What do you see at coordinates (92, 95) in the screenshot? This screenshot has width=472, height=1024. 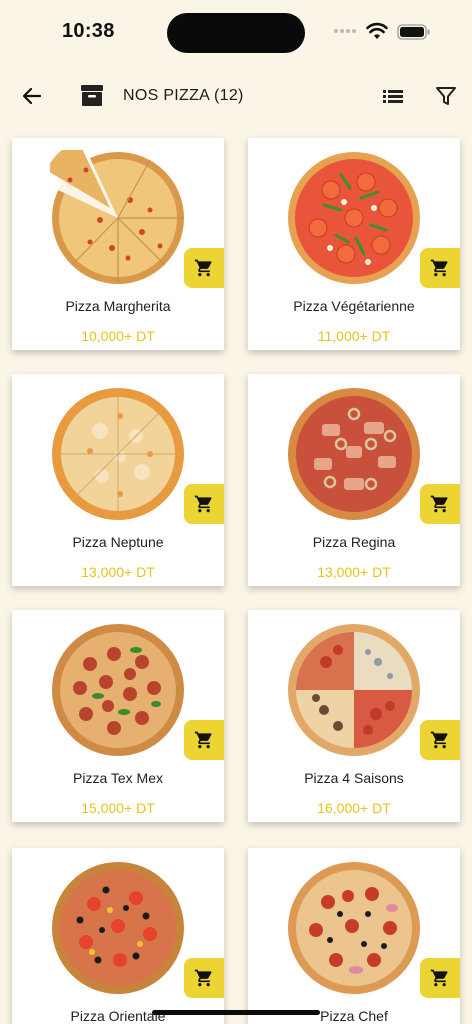 I see `box-icon` at bounding box center [92, 95].